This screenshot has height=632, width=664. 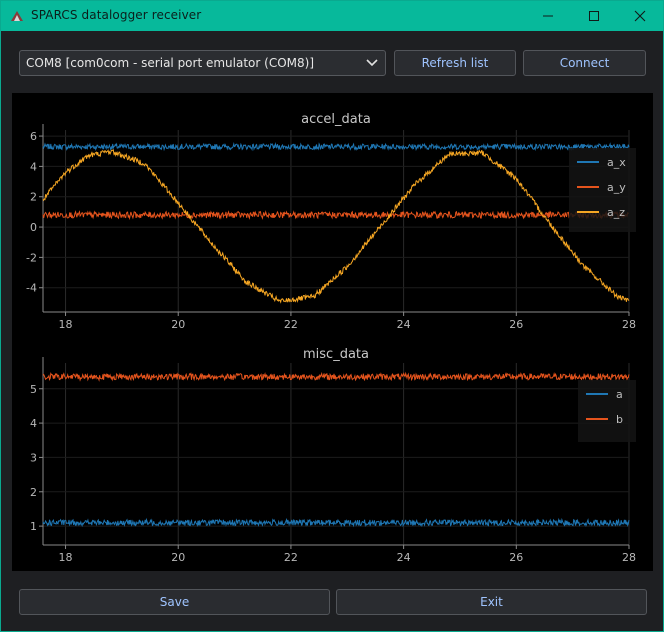 What do you see at coordinates (491, 602) in the screenshot?
I see `exit-button: Exit` at bounding box center [491, 602].